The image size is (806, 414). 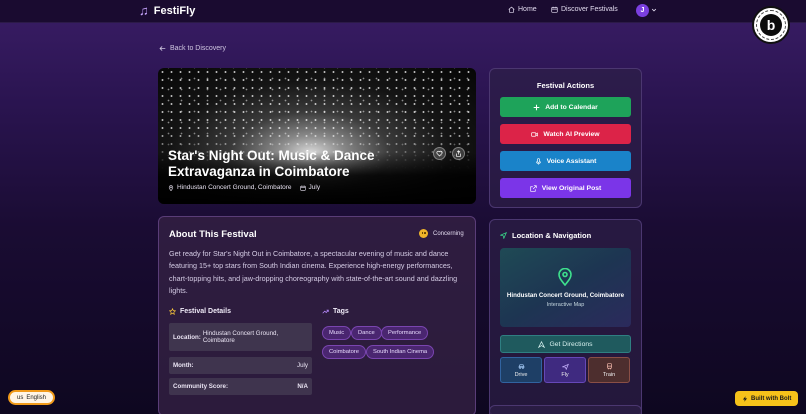 I want to click on watch-ai-preview-button: Watch AI Preview, so click(x=565, y=134).